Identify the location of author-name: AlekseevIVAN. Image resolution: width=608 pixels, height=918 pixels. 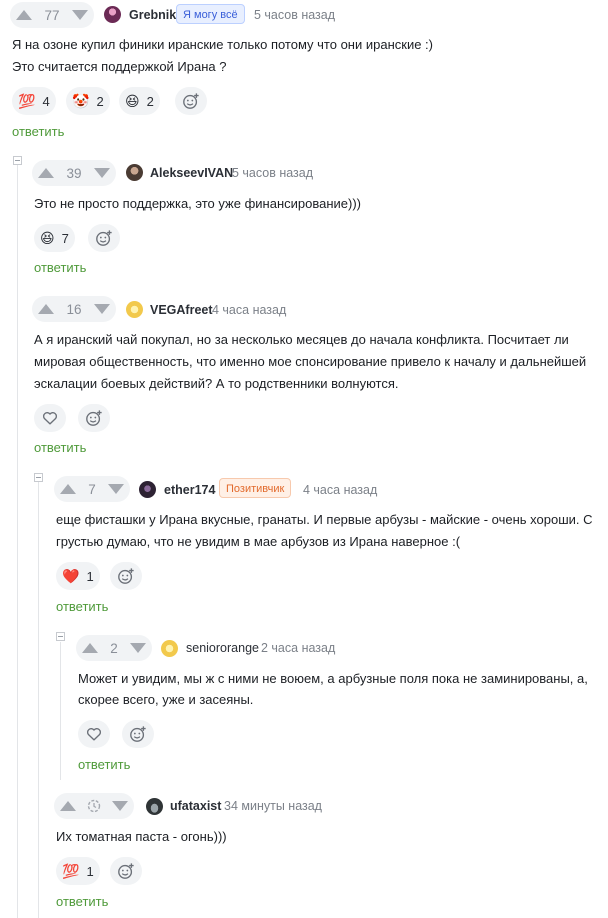
(191, 173).